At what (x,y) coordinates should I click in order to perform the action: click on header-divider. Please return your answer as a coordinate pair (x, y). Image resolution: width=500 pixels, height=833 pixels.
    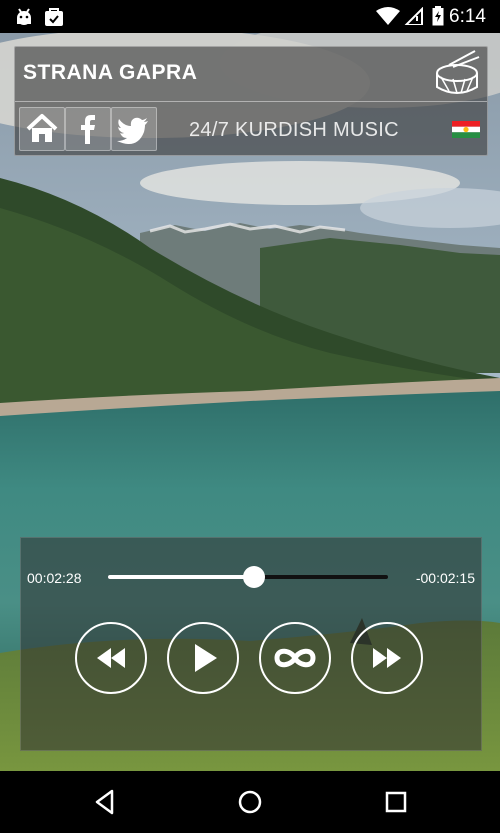
    Looking at the image, I should click on (251, 101).